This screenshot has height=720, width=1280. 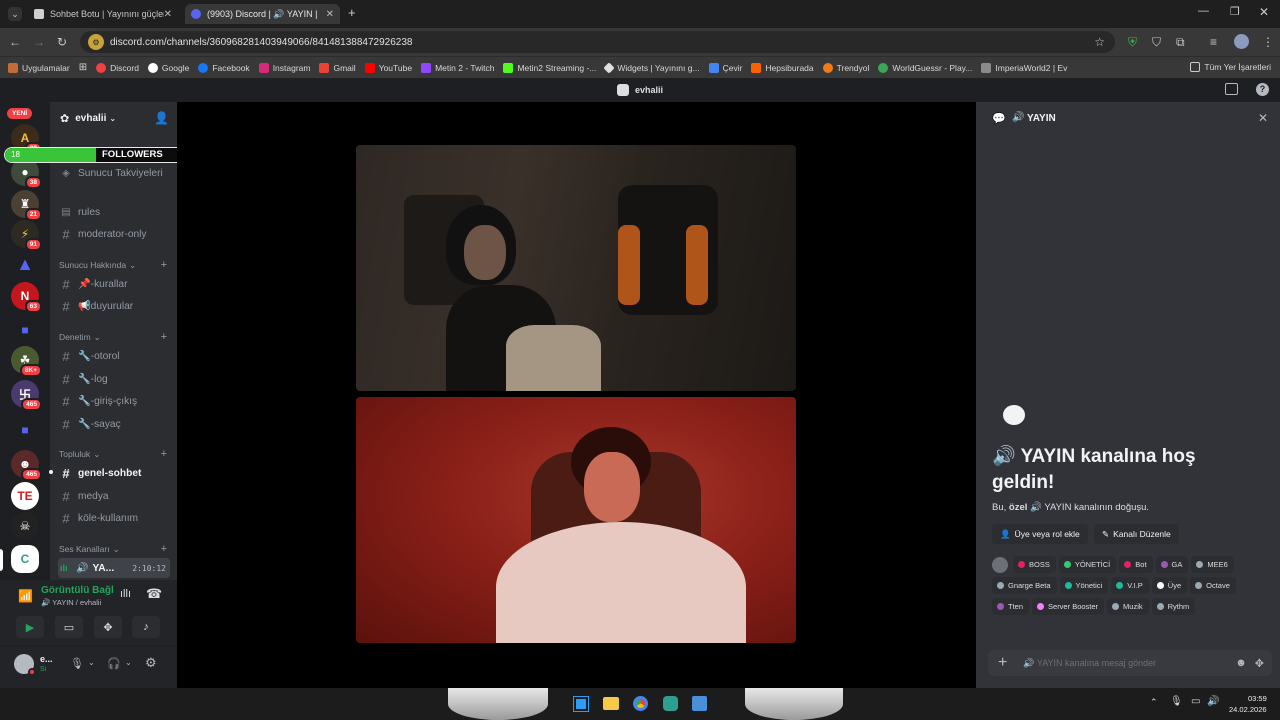 I want to click on minimize-button: —, so click(x=1203, y=11).